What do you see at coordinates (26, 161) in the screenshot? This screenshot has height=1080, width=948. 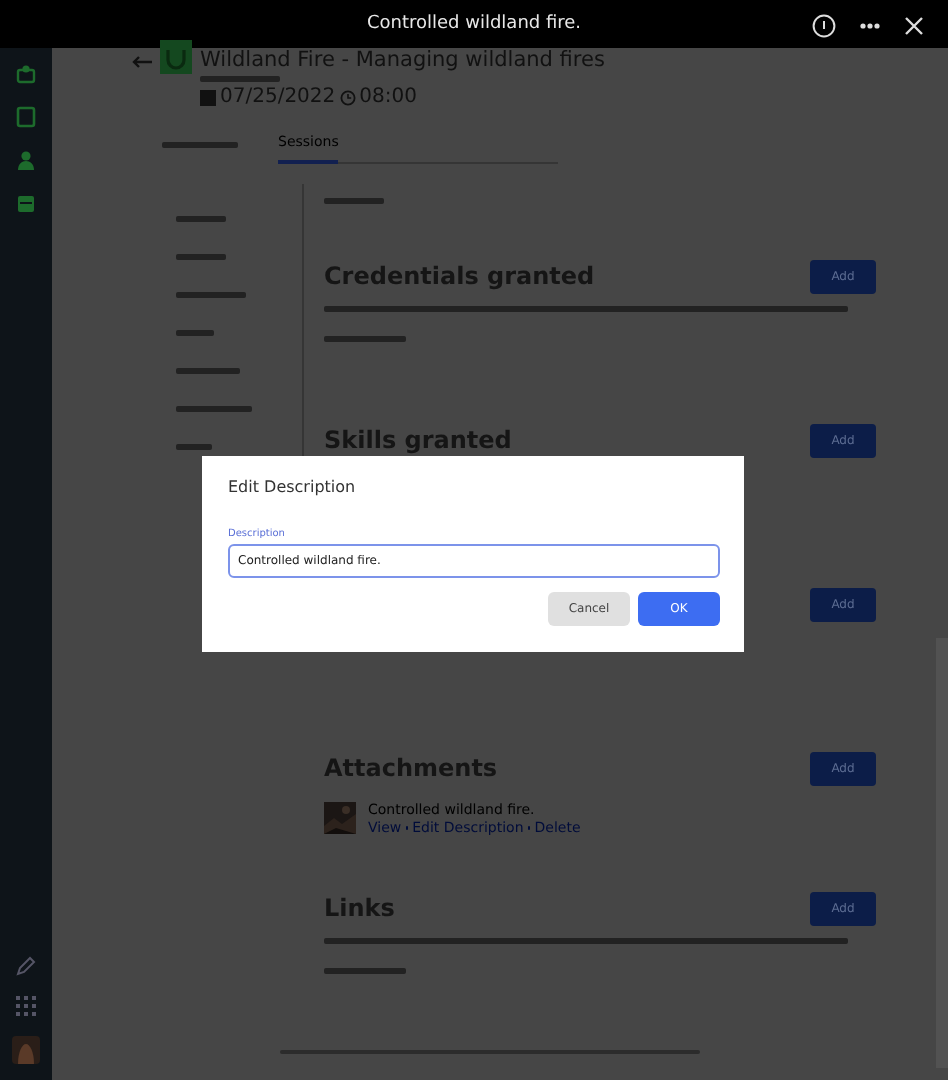 I see `person-icon` at bounding box center [26, 161].